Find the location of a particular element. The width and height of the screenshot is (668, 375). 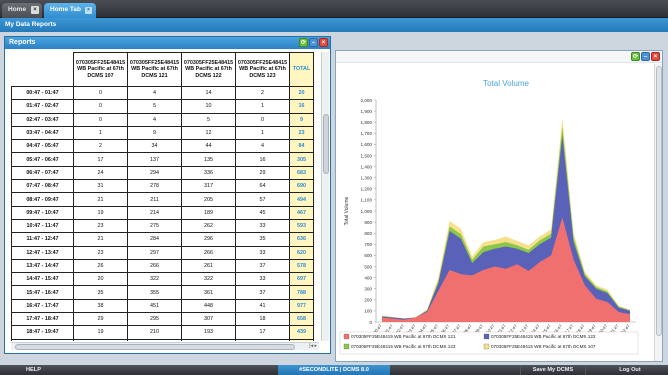

help-button: HELP is located at coordinates (33, 370).